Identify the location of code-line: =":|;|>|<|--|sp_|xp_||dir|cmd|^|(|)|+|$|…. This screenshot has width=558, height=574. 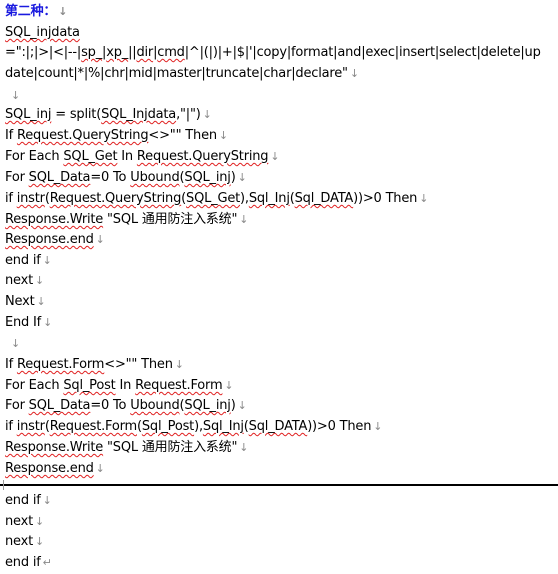
(273, 53).